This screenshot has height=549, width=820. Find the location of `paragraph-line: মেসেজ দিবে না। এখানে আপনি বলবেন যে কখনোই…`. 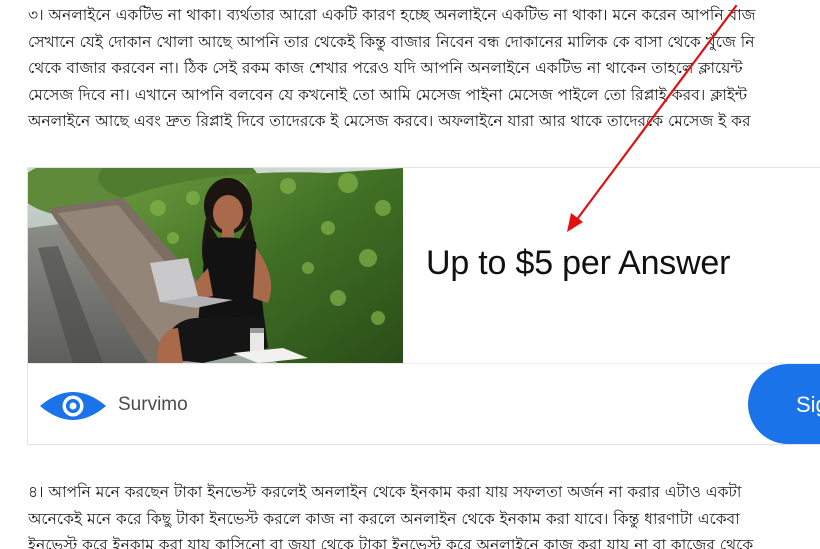

paragraph-line: মেসেজ দিবে না। এখানে আপনি বলবেন যে কখনোই… is located at coordinates (388, 94).